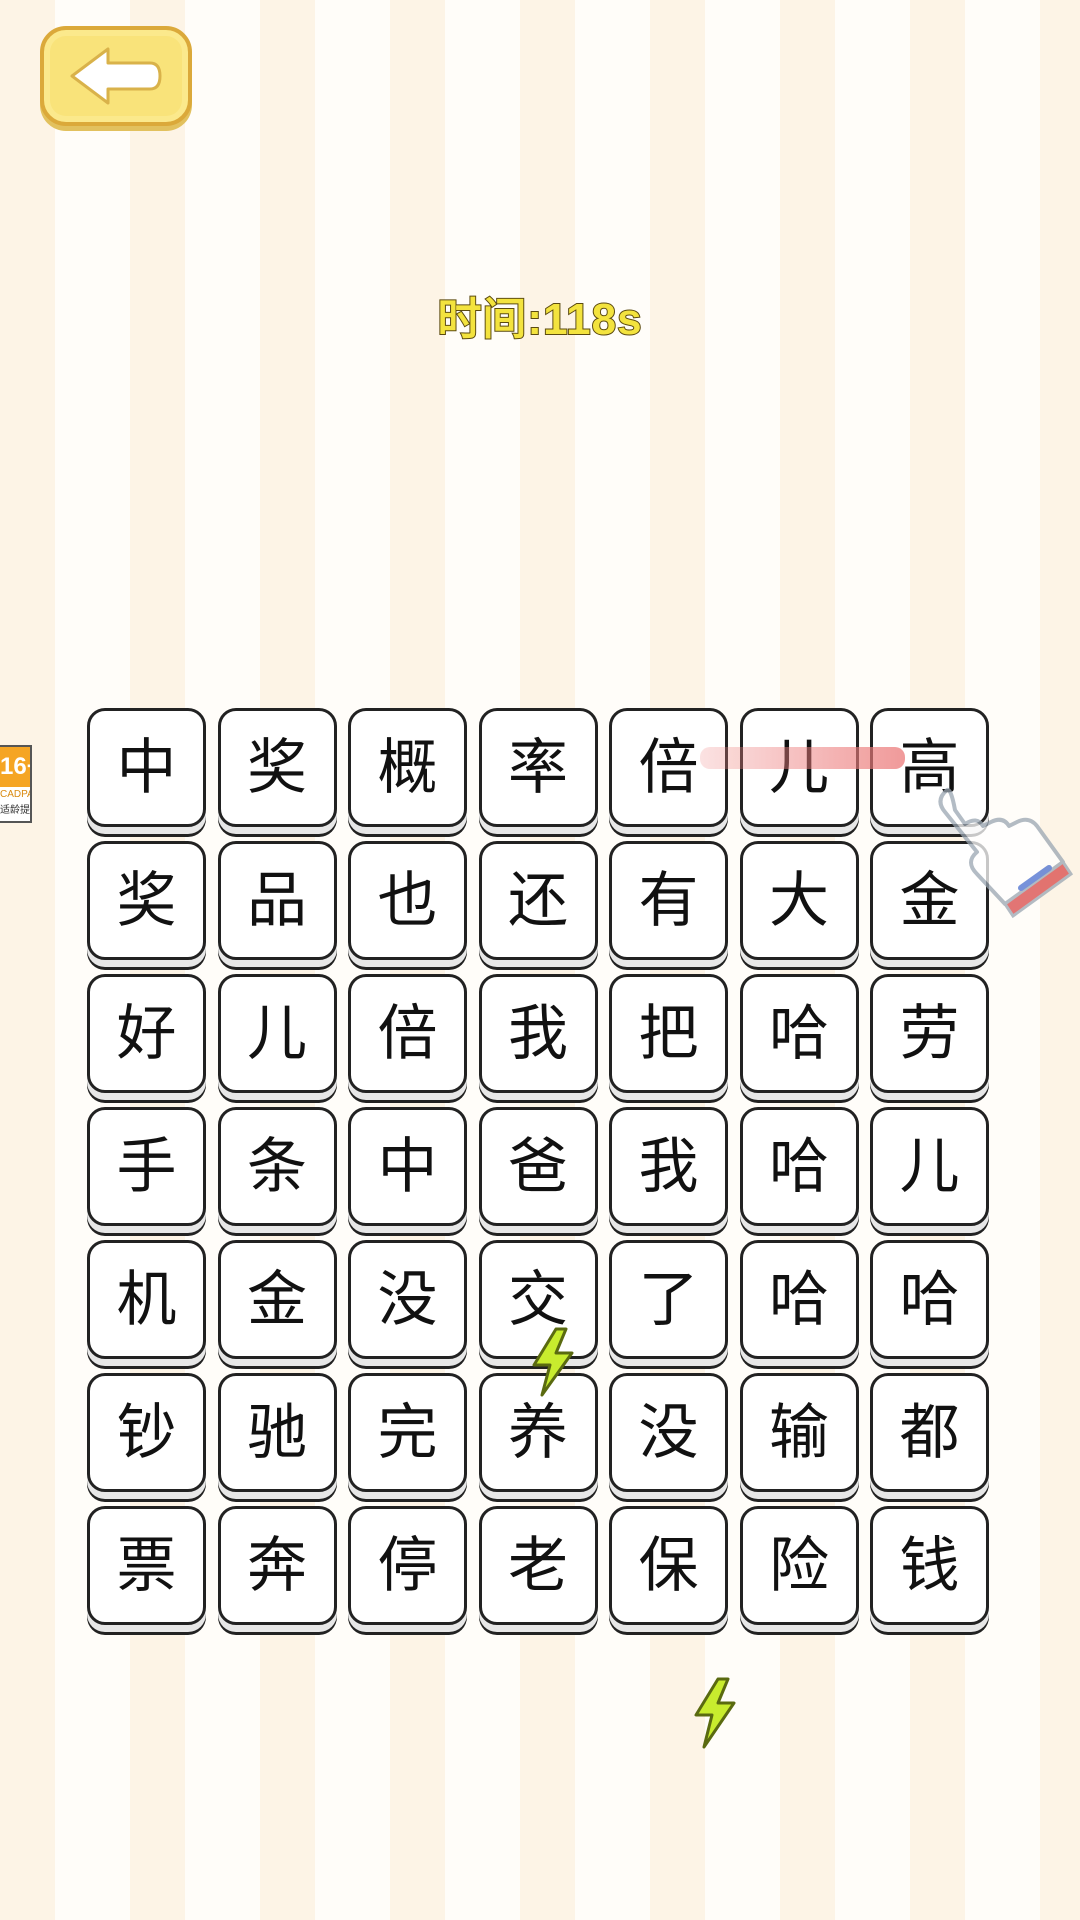 This screenshot has height=1920, width=1080. Describe the element at coordinates (538, 1432) in the screenshot. I see `char-tile: 养` at that location.